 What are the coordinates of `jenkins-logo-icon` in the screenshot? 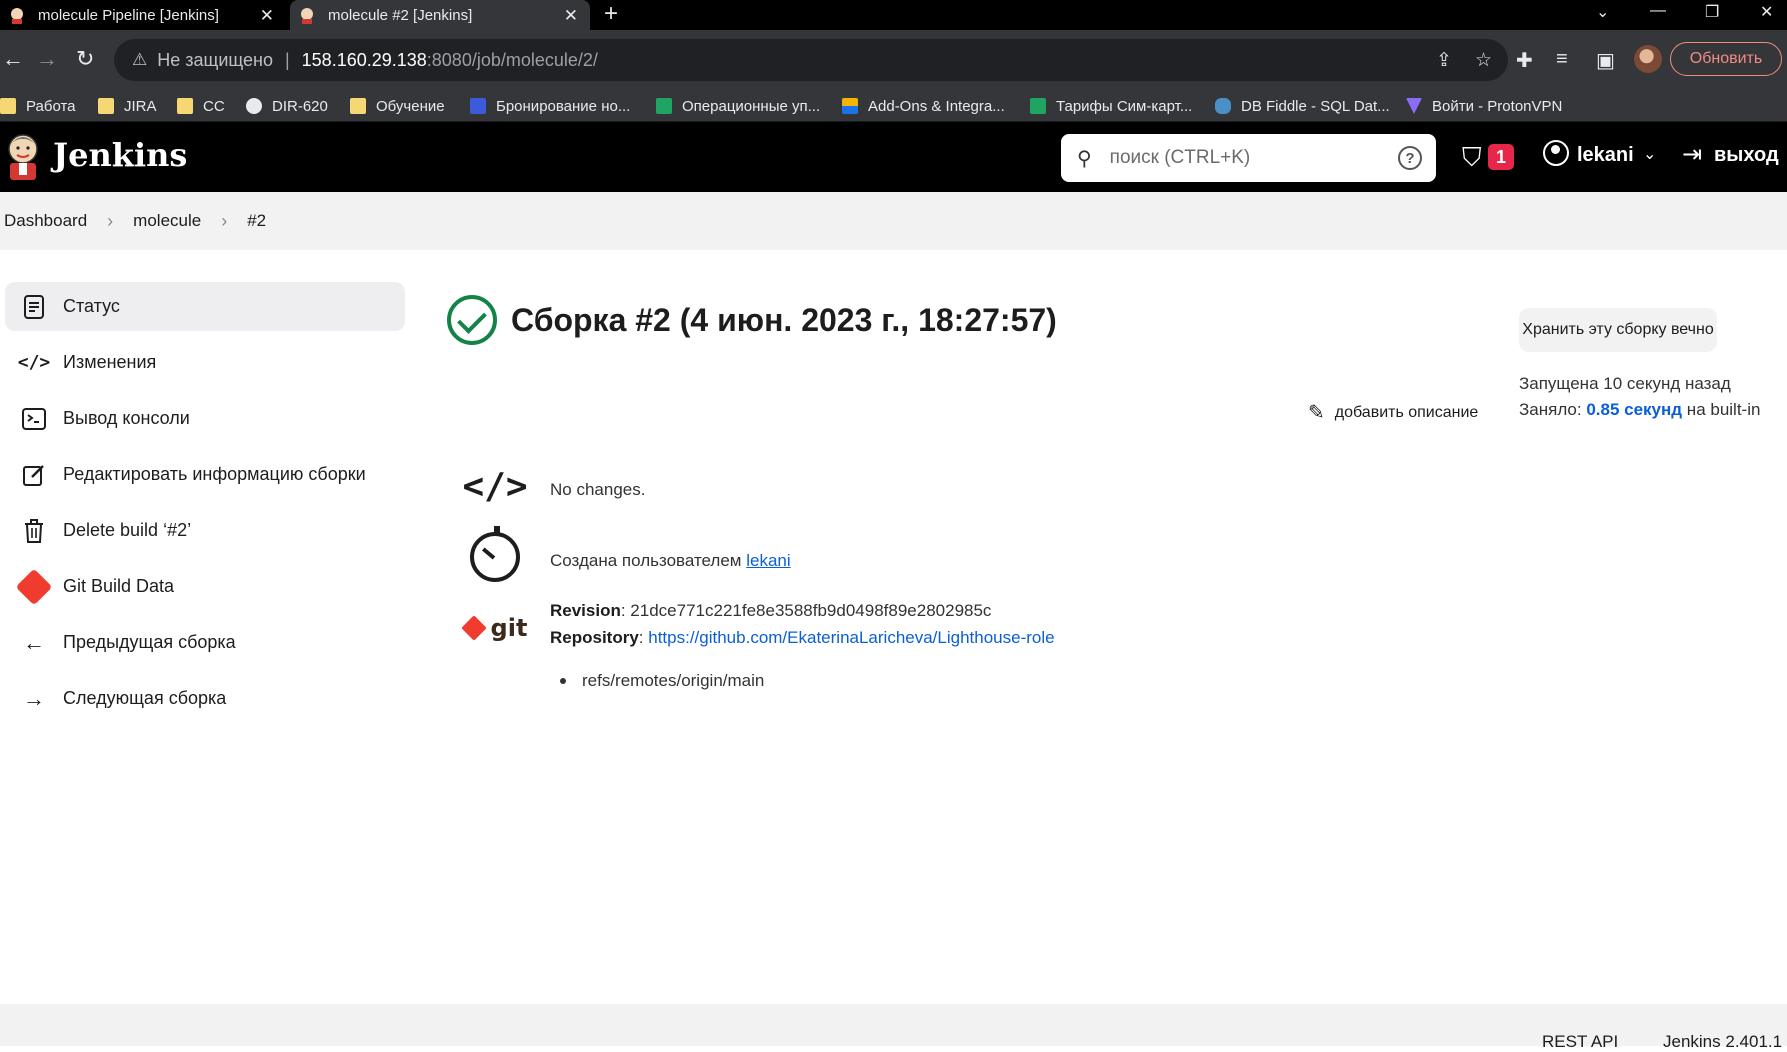 It's located at (23, 157).